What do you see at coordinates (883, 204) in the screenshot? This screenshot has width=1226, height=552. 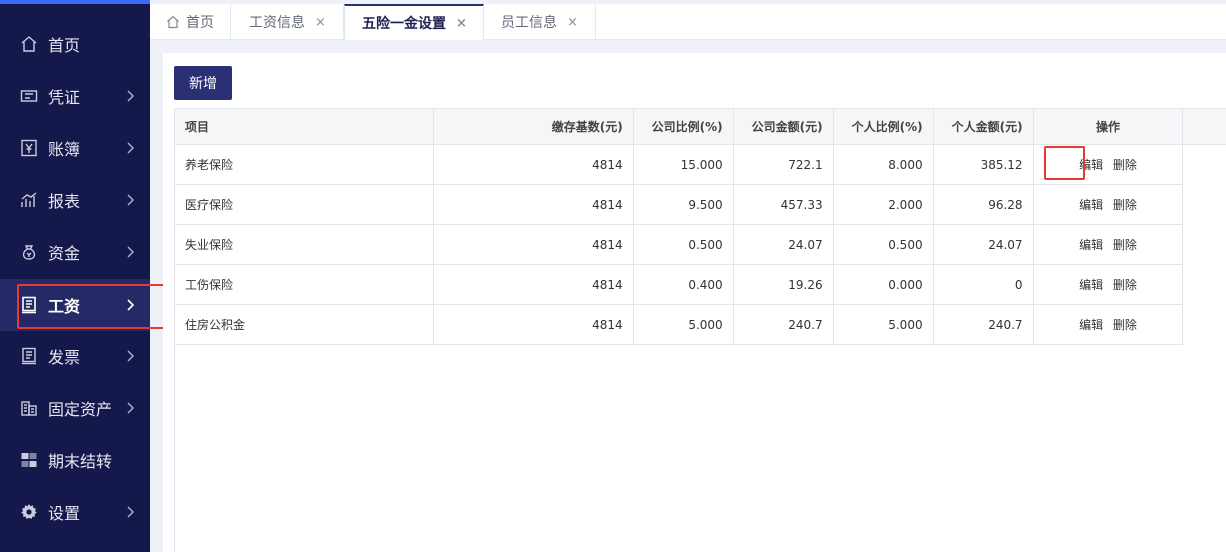 I see `cell-personal-rate: 2.000` at bounding box center [883, 204].